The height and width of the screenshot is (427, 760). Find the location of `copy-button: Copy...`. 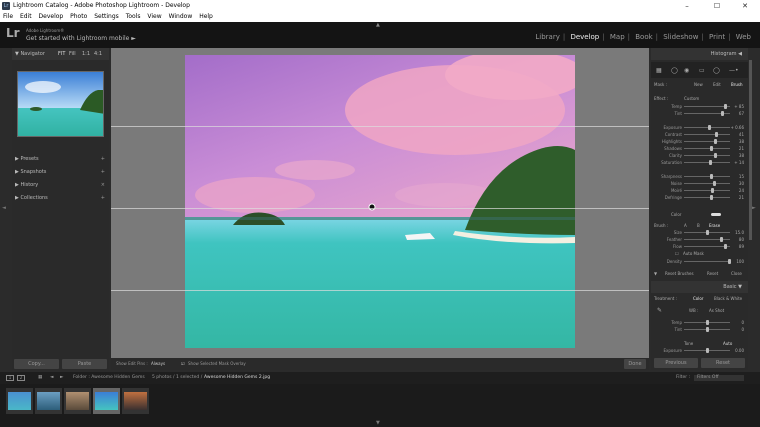

copy-button: Copy... is located at coordinates (36, 364).